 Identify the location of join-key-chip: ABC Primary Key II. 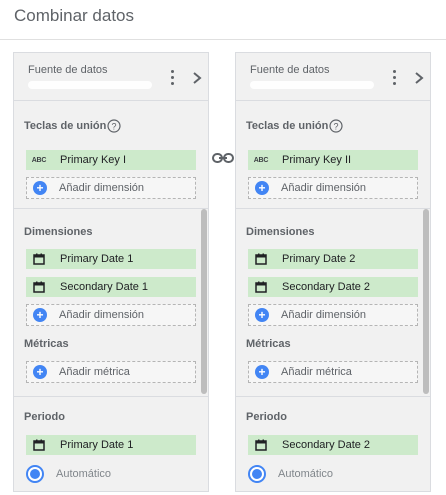
(333, 160).